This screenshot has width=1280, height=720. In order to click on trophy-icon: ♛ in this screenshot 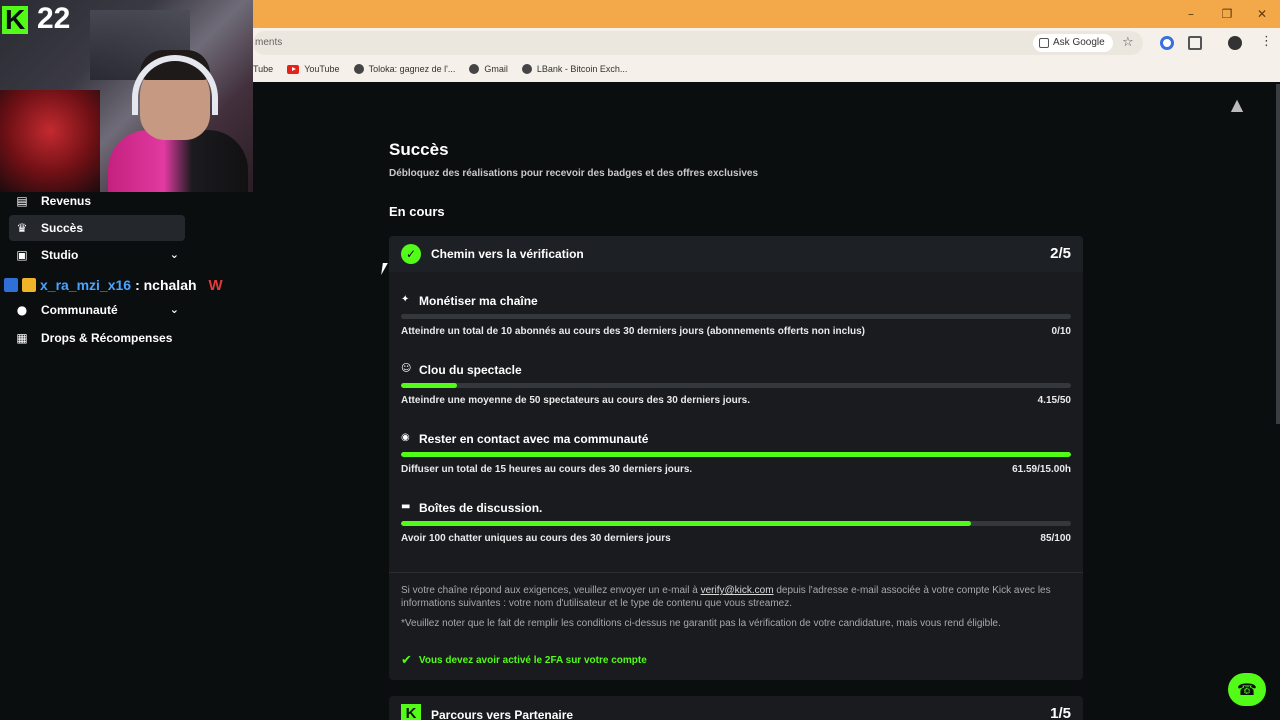, I will do `click(22, 228)`.